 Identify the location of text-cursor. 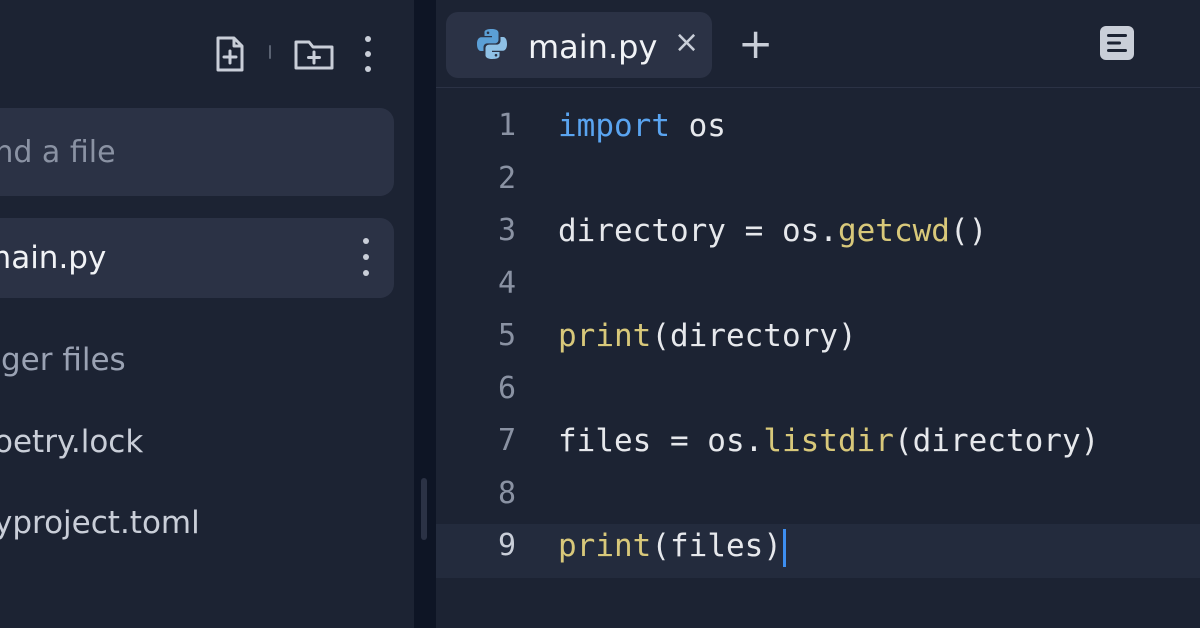
(784, 547).